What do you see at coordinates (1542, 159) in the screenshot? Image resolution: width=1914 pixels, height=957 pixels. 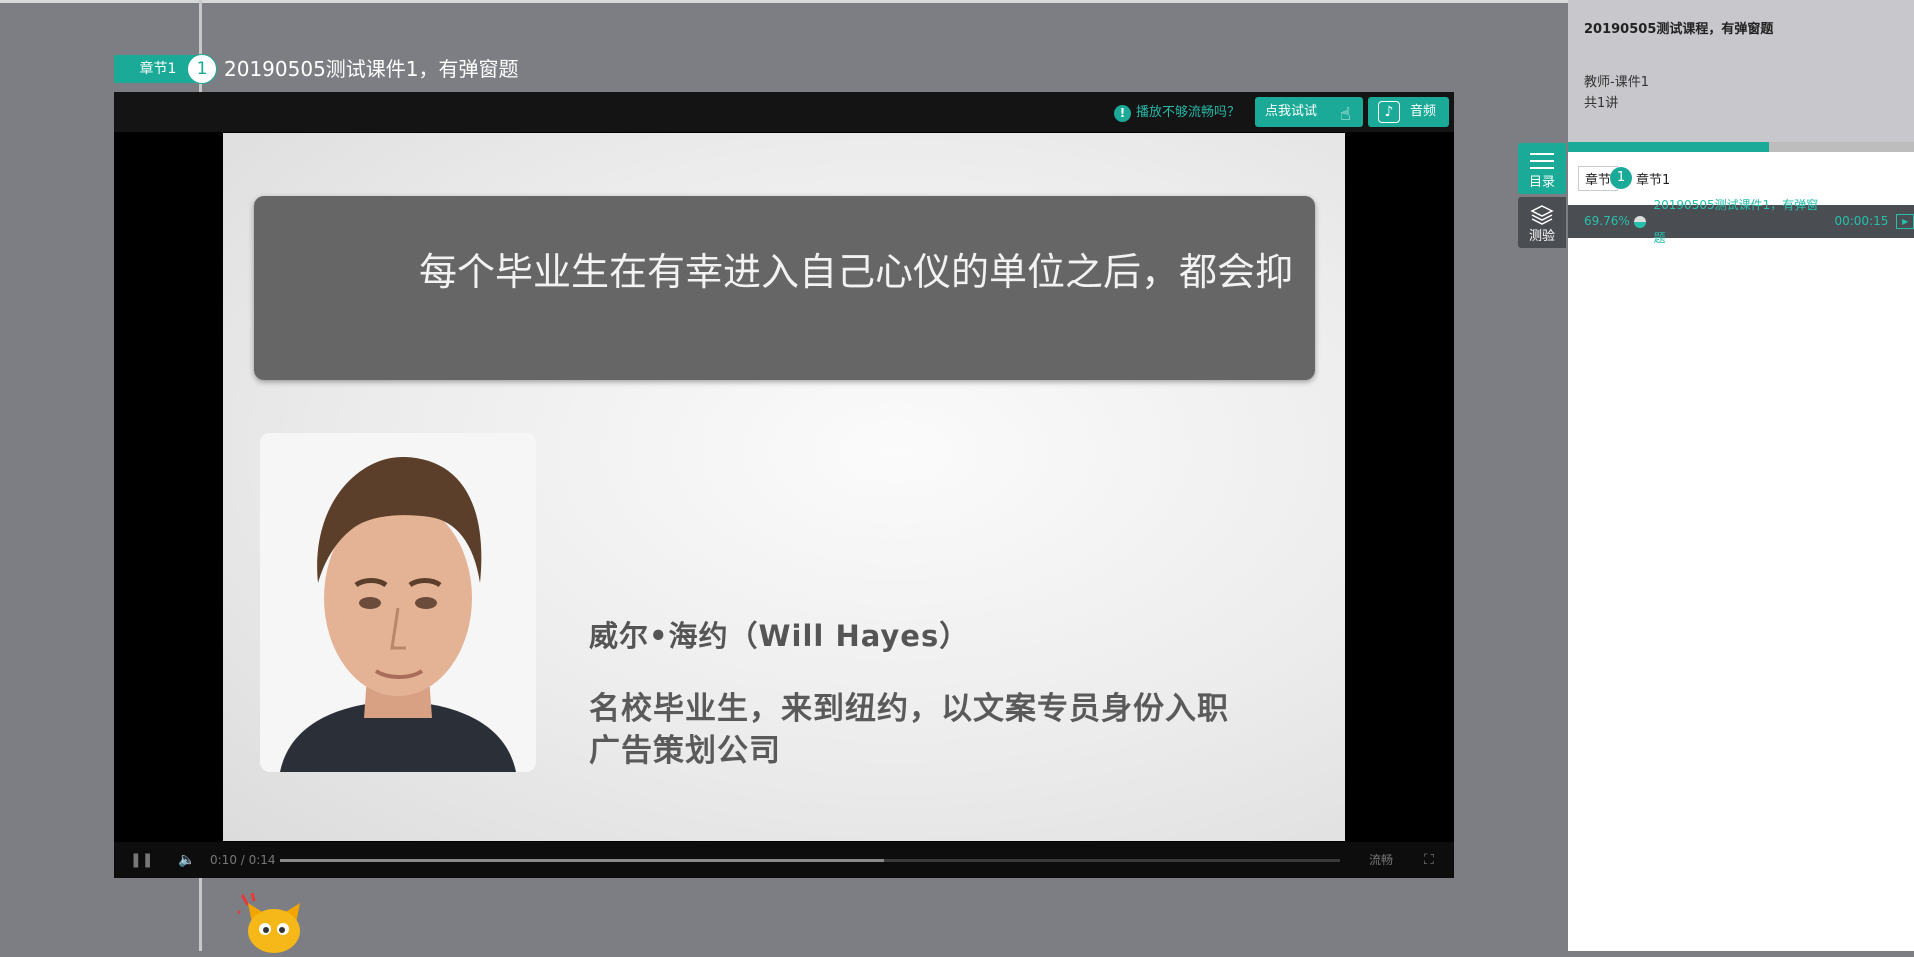 I see `menu-icon` at bounding box center [1542, 159].